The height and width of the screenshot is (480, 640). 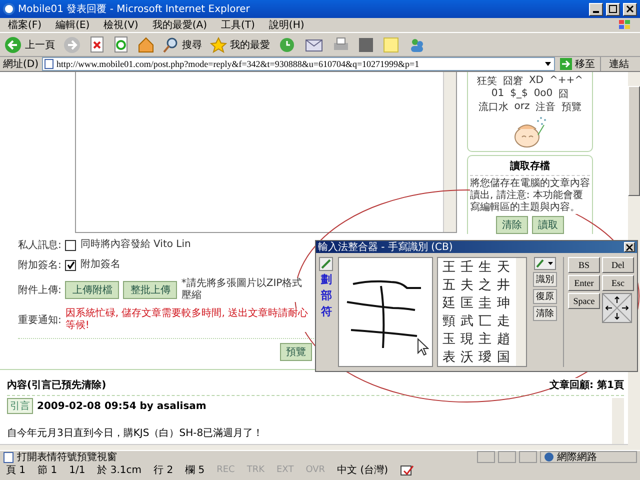 I want to click on language-indicator: 中文 (台灣), so click(x=362, y=470).